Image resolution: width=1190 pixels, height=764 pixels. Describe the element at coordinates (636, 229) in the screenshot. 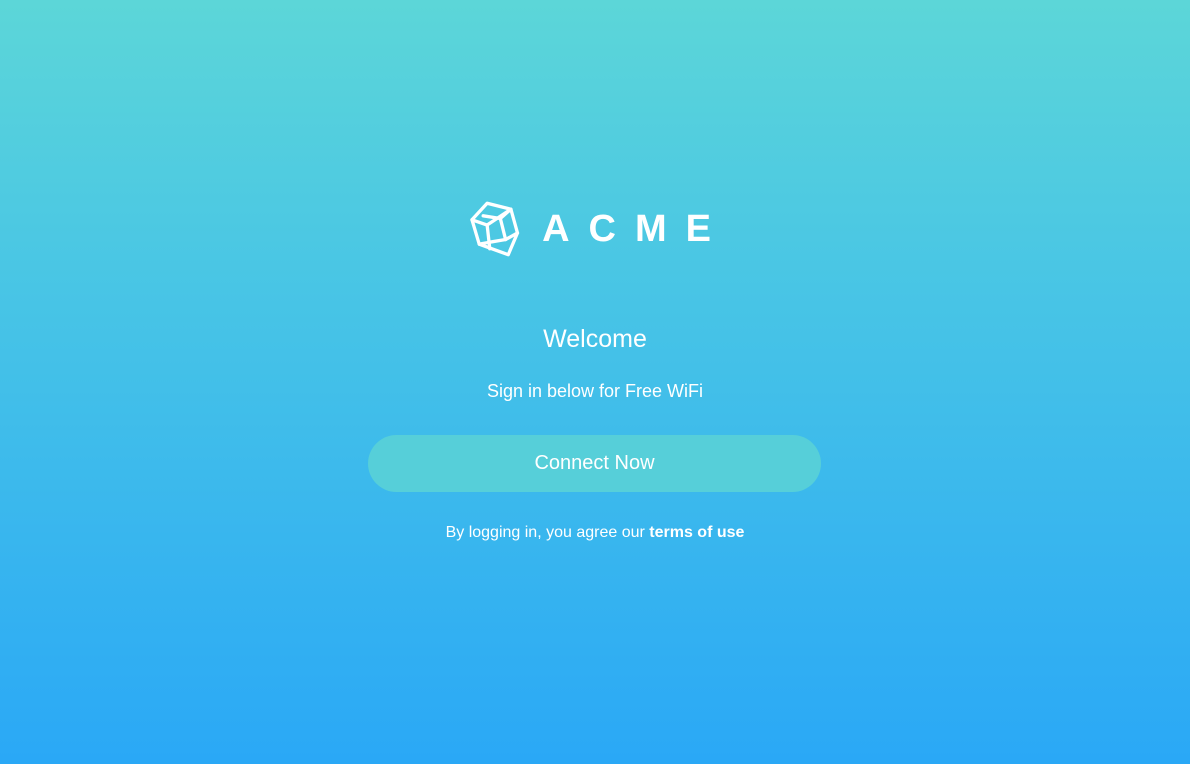

I see `brand-name: ACME` at that location.